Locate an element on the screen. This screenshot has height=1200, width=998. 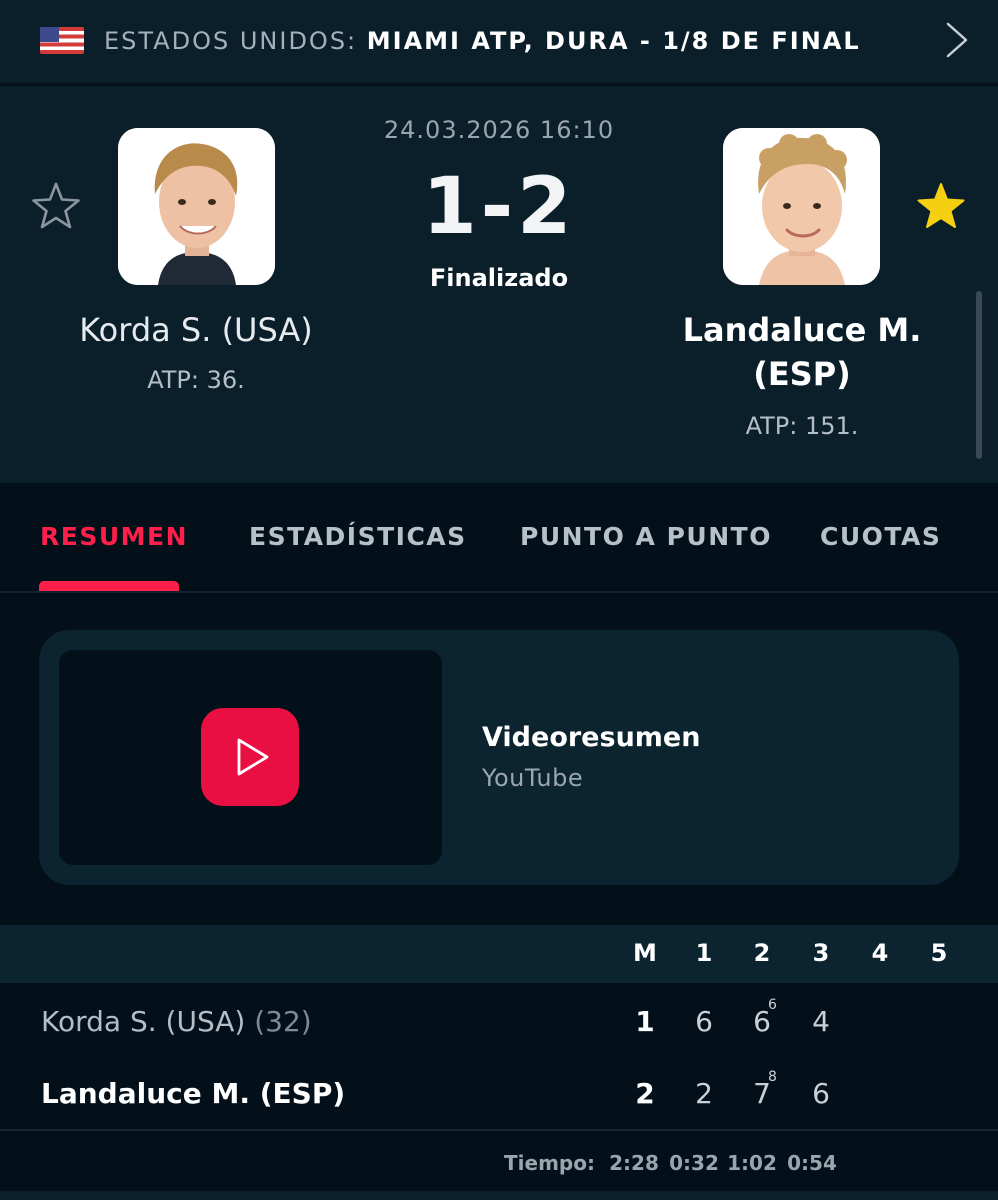
tab-resumen: RESUMEN is located at coordinates (114, 537).